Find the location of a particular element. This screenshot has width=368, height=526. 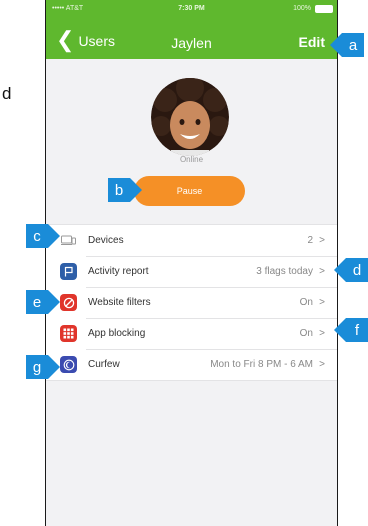

edit-button: Edit is located at coordinates (312, 42).